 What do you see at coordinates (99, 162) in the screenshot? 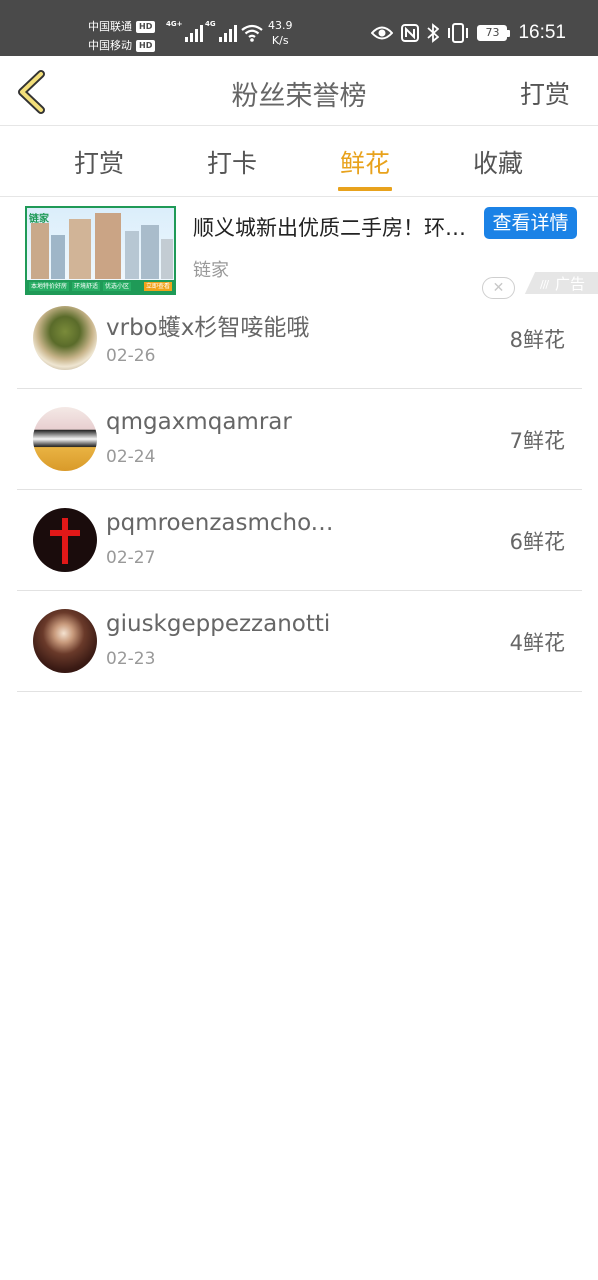
I see `tab-reward: 打赏` at bounding box center [99, 162].